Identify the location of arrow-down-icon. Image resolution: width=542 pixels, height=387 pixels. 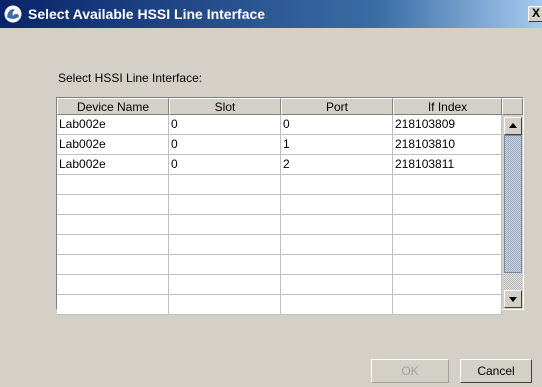
(513, 299).